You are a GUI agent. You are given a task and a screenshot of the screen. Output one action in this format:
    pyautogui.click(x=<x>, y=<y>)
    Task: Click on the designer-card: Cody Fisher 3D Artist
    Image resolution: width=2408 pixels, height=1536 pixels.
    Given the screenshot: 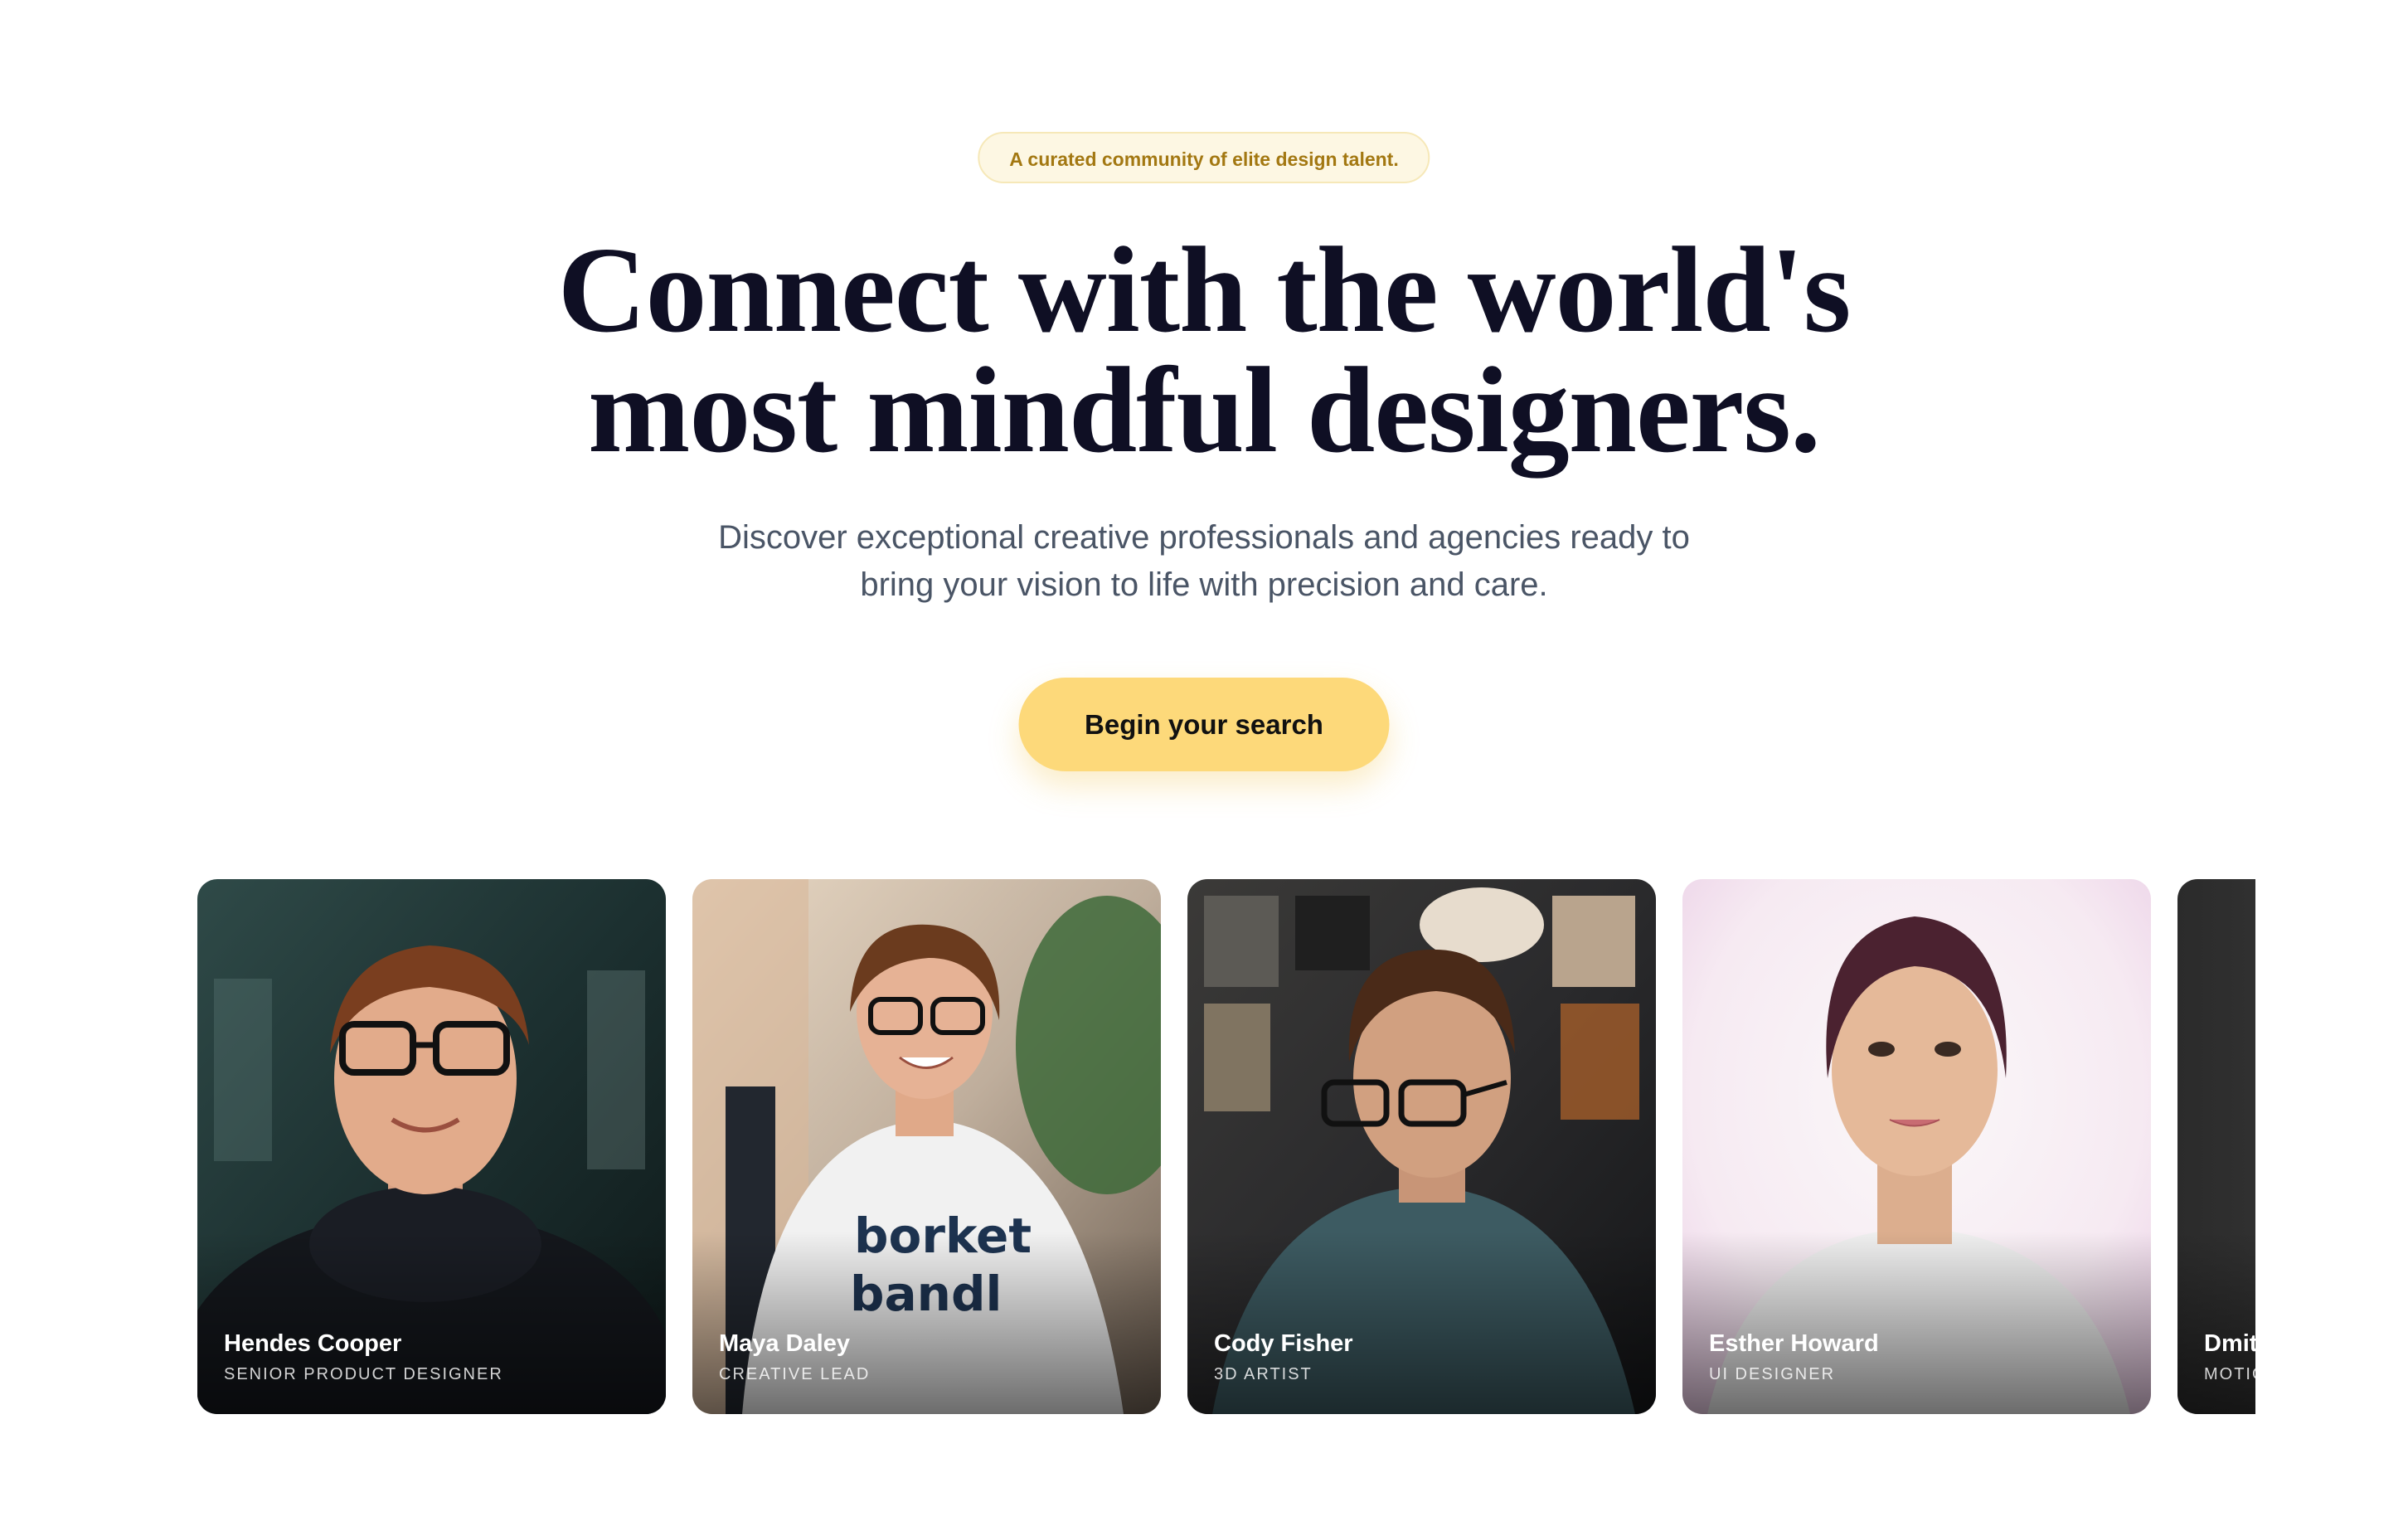 What is the action you would take?
    pyautogui.click(x=1422, y=1147)
    